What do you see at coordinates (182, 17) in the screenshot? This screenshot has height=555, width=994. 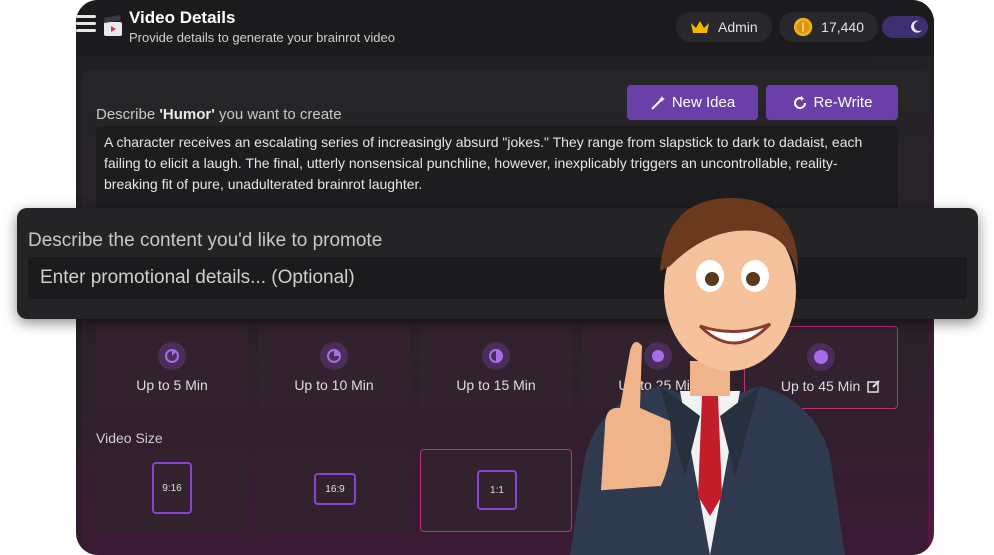 I see `page-title: Video Details` at bounding box center [182, 17].